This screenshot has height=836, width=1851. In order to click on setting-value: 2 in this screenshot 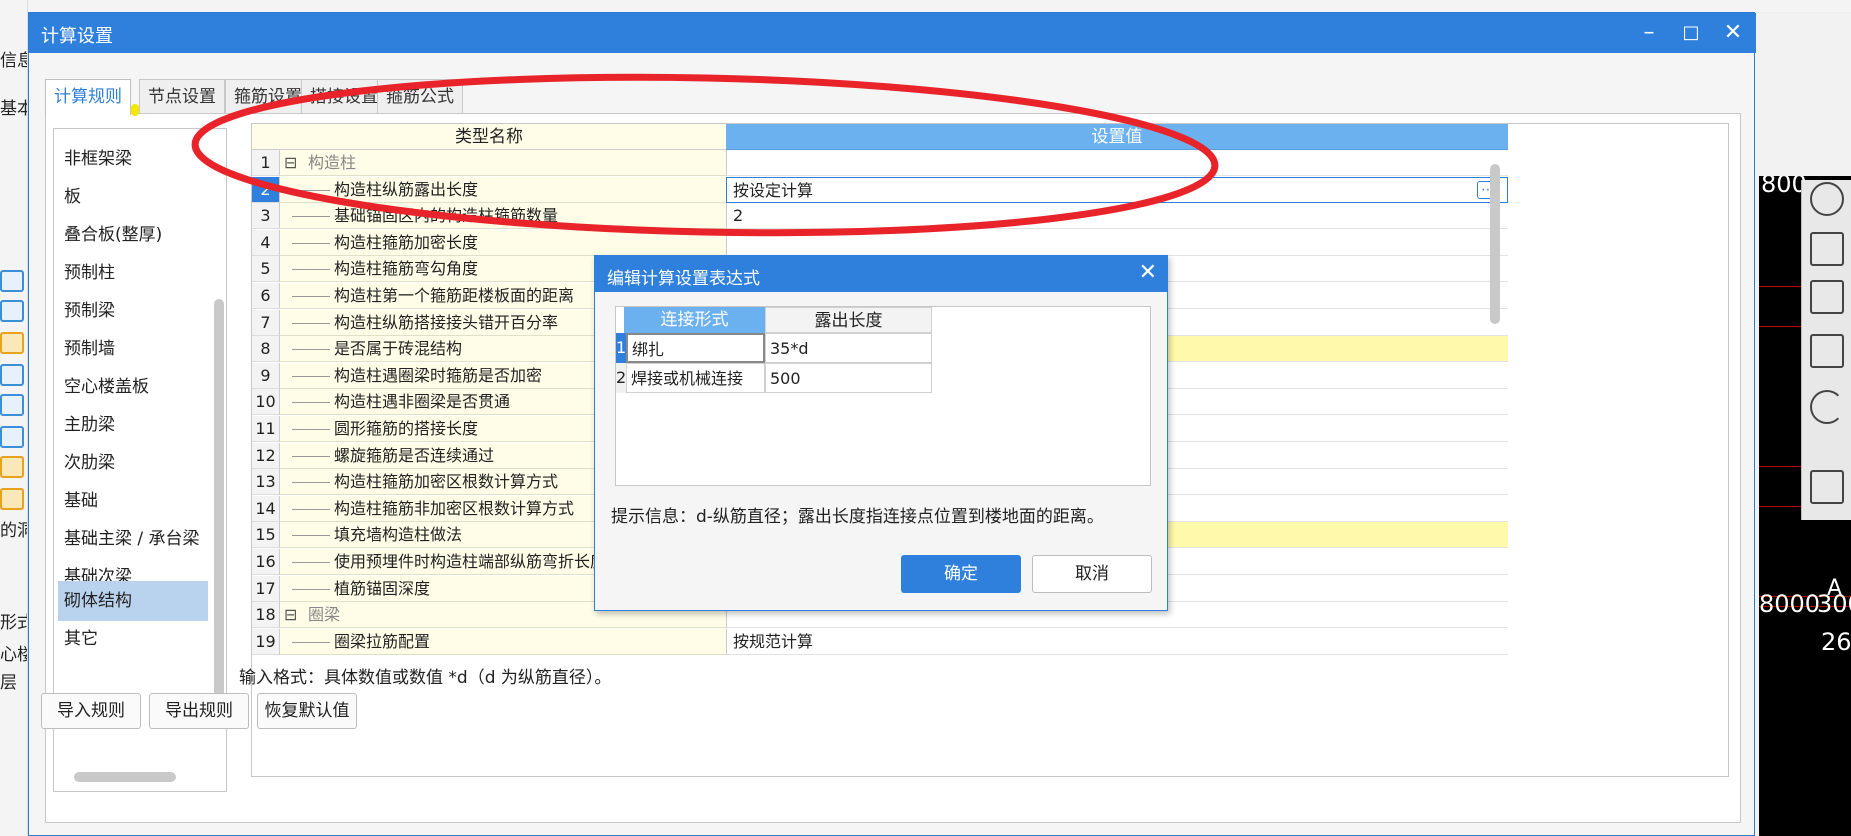, I will do `click(1117, 216)`.